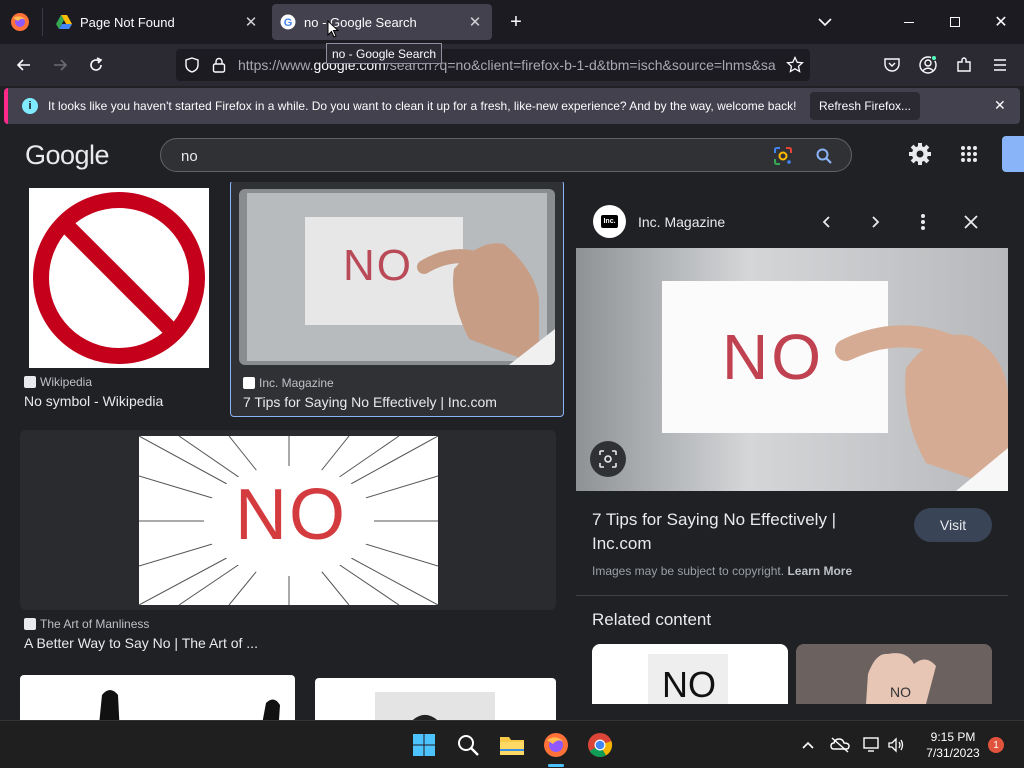  Describe the element at coordinates (189, 156) in the screenshot. I see `search-query: no` at that location.